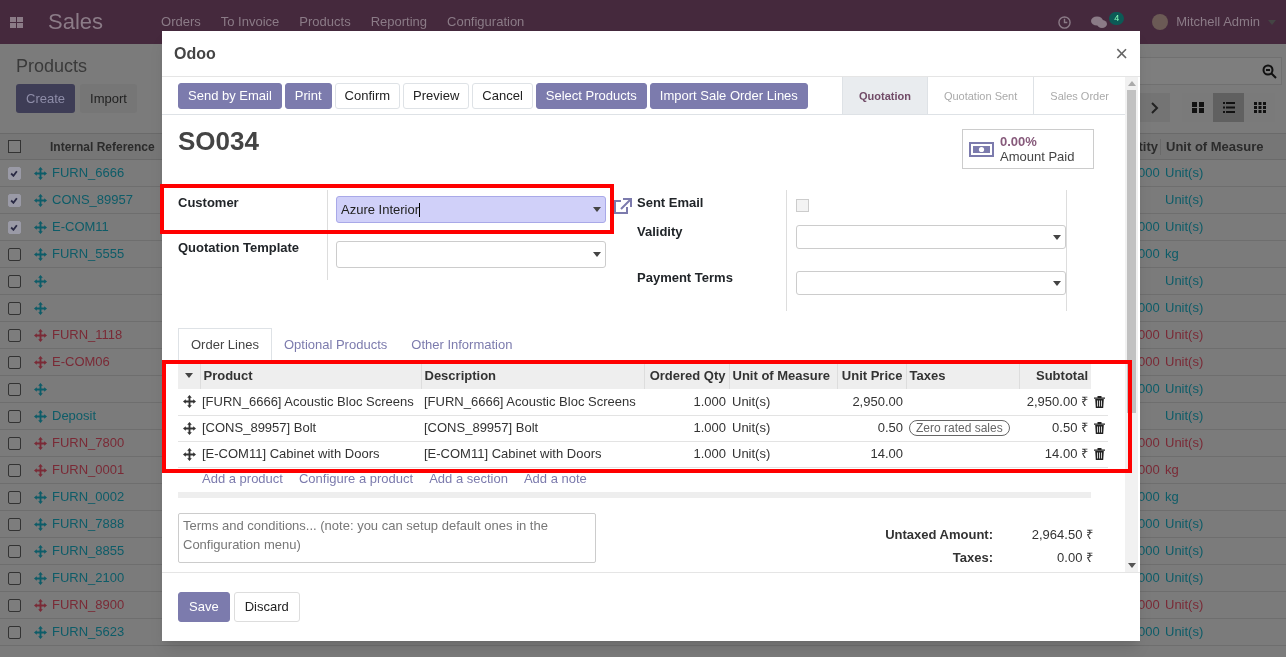  What do you see at coordinates (189, 375) in the screenshot?
I see `header-toggle-cell` at bounding box center [189, 375].